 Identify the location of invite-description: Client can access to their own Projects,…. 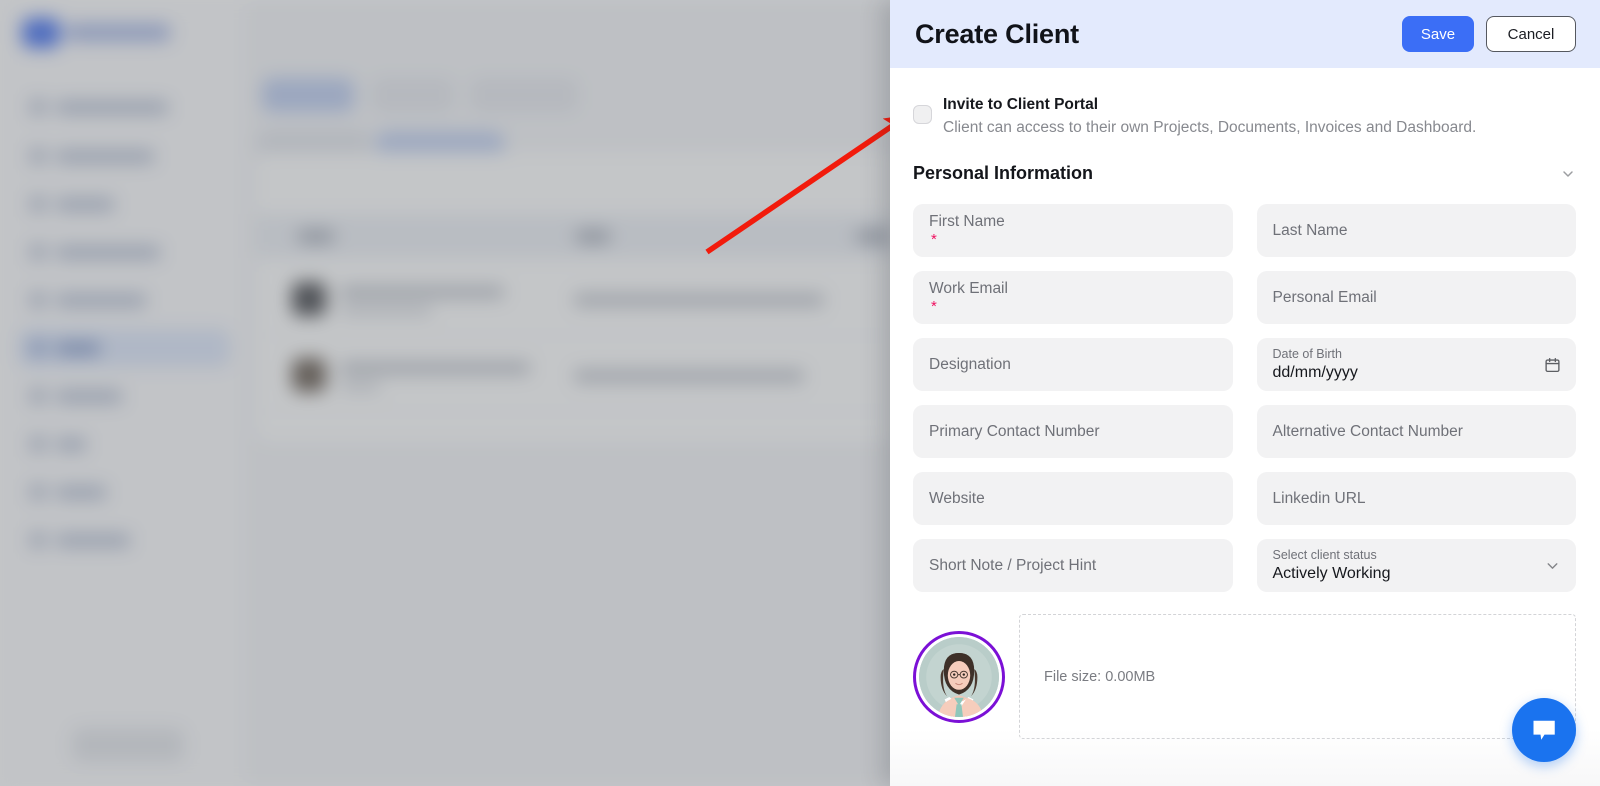
(1210, 127).